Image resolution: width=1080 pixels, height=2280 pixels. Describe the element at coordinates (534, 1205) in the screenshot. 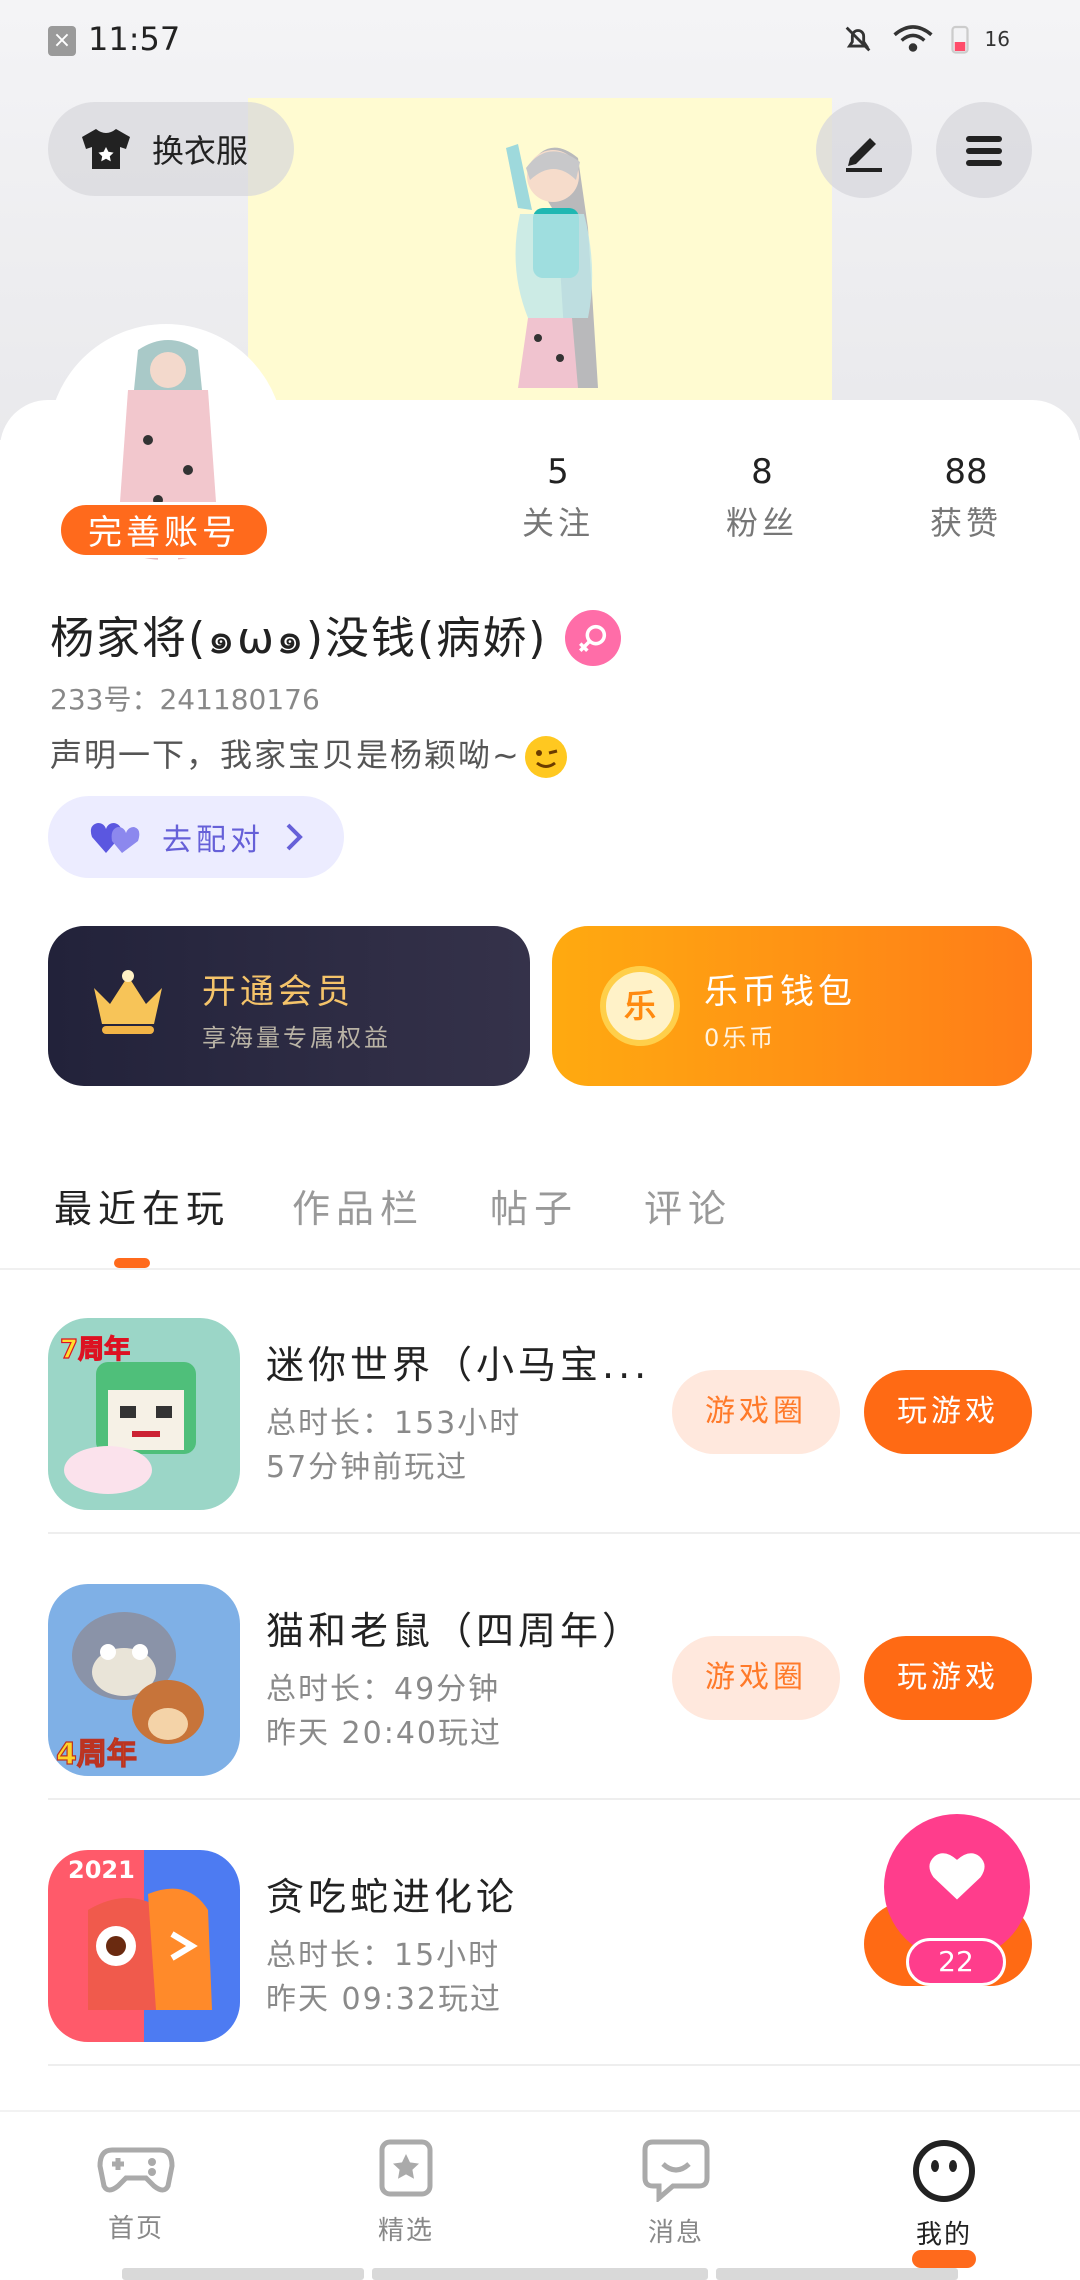

I see `tab-posts: 帖子` at that location.